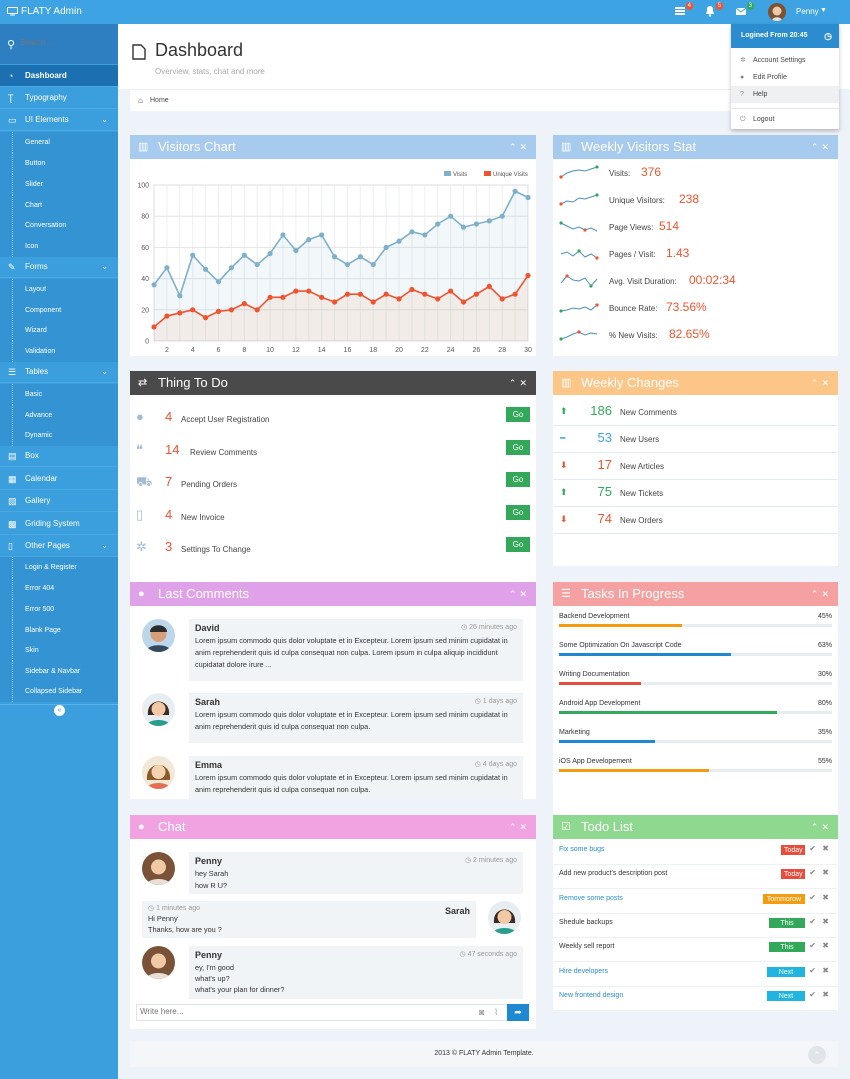 The image size is (850, 1079). Describe the element at coordinates (59, 691) in the screenshot. I see `sidebar-subitem-collapsed-sidebar: Collapsed Sidebar` at that location.